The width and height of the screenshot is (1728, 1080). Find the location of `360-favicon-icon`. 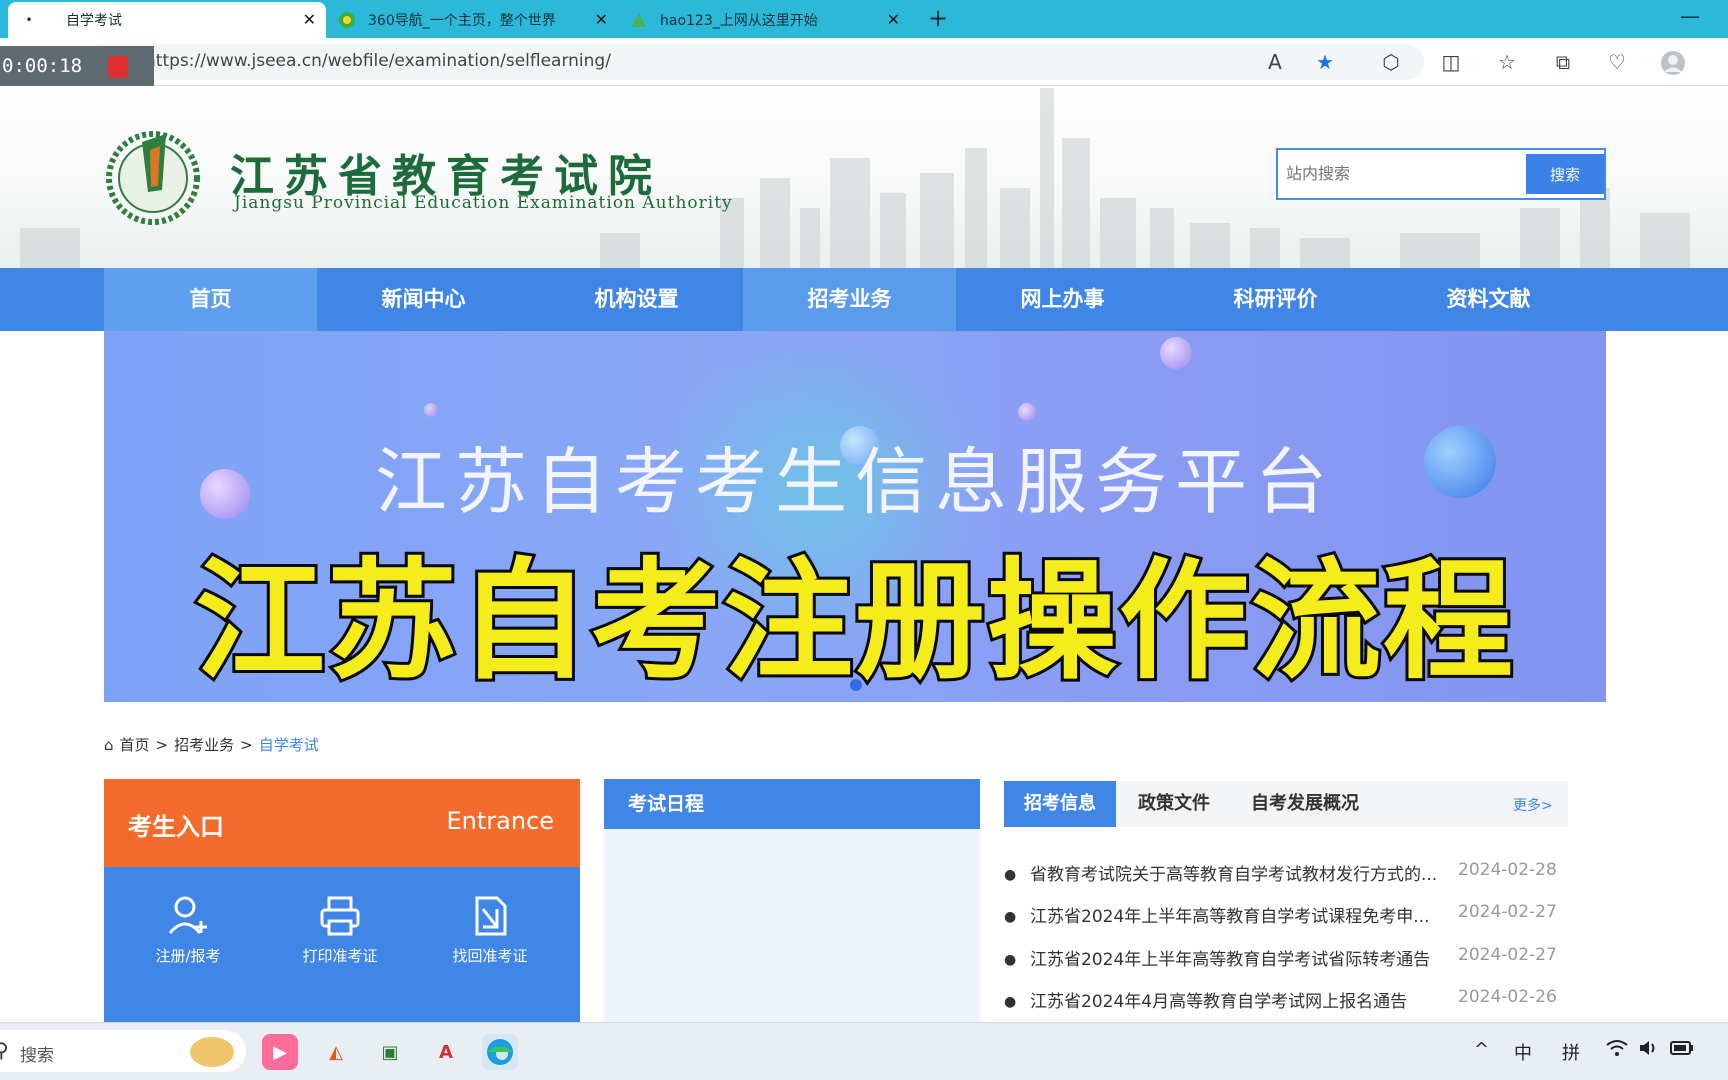

360-favicon-icon is located at coordinates (347, 20).